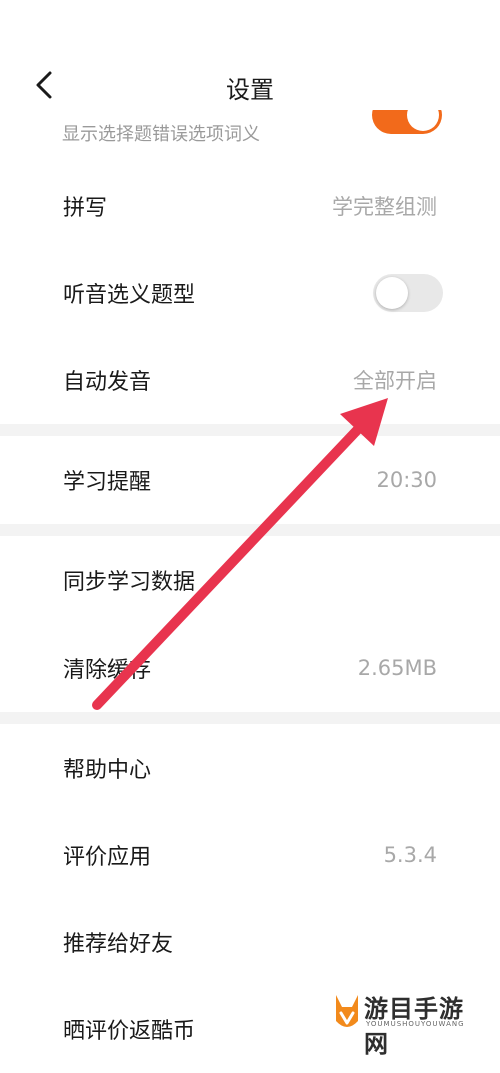 Image resolution: width=500 pixels, height=1073 pixels. I want to click on watermark-subtext: YOUMUSHOUYOUWANG, so click(415, 1024).